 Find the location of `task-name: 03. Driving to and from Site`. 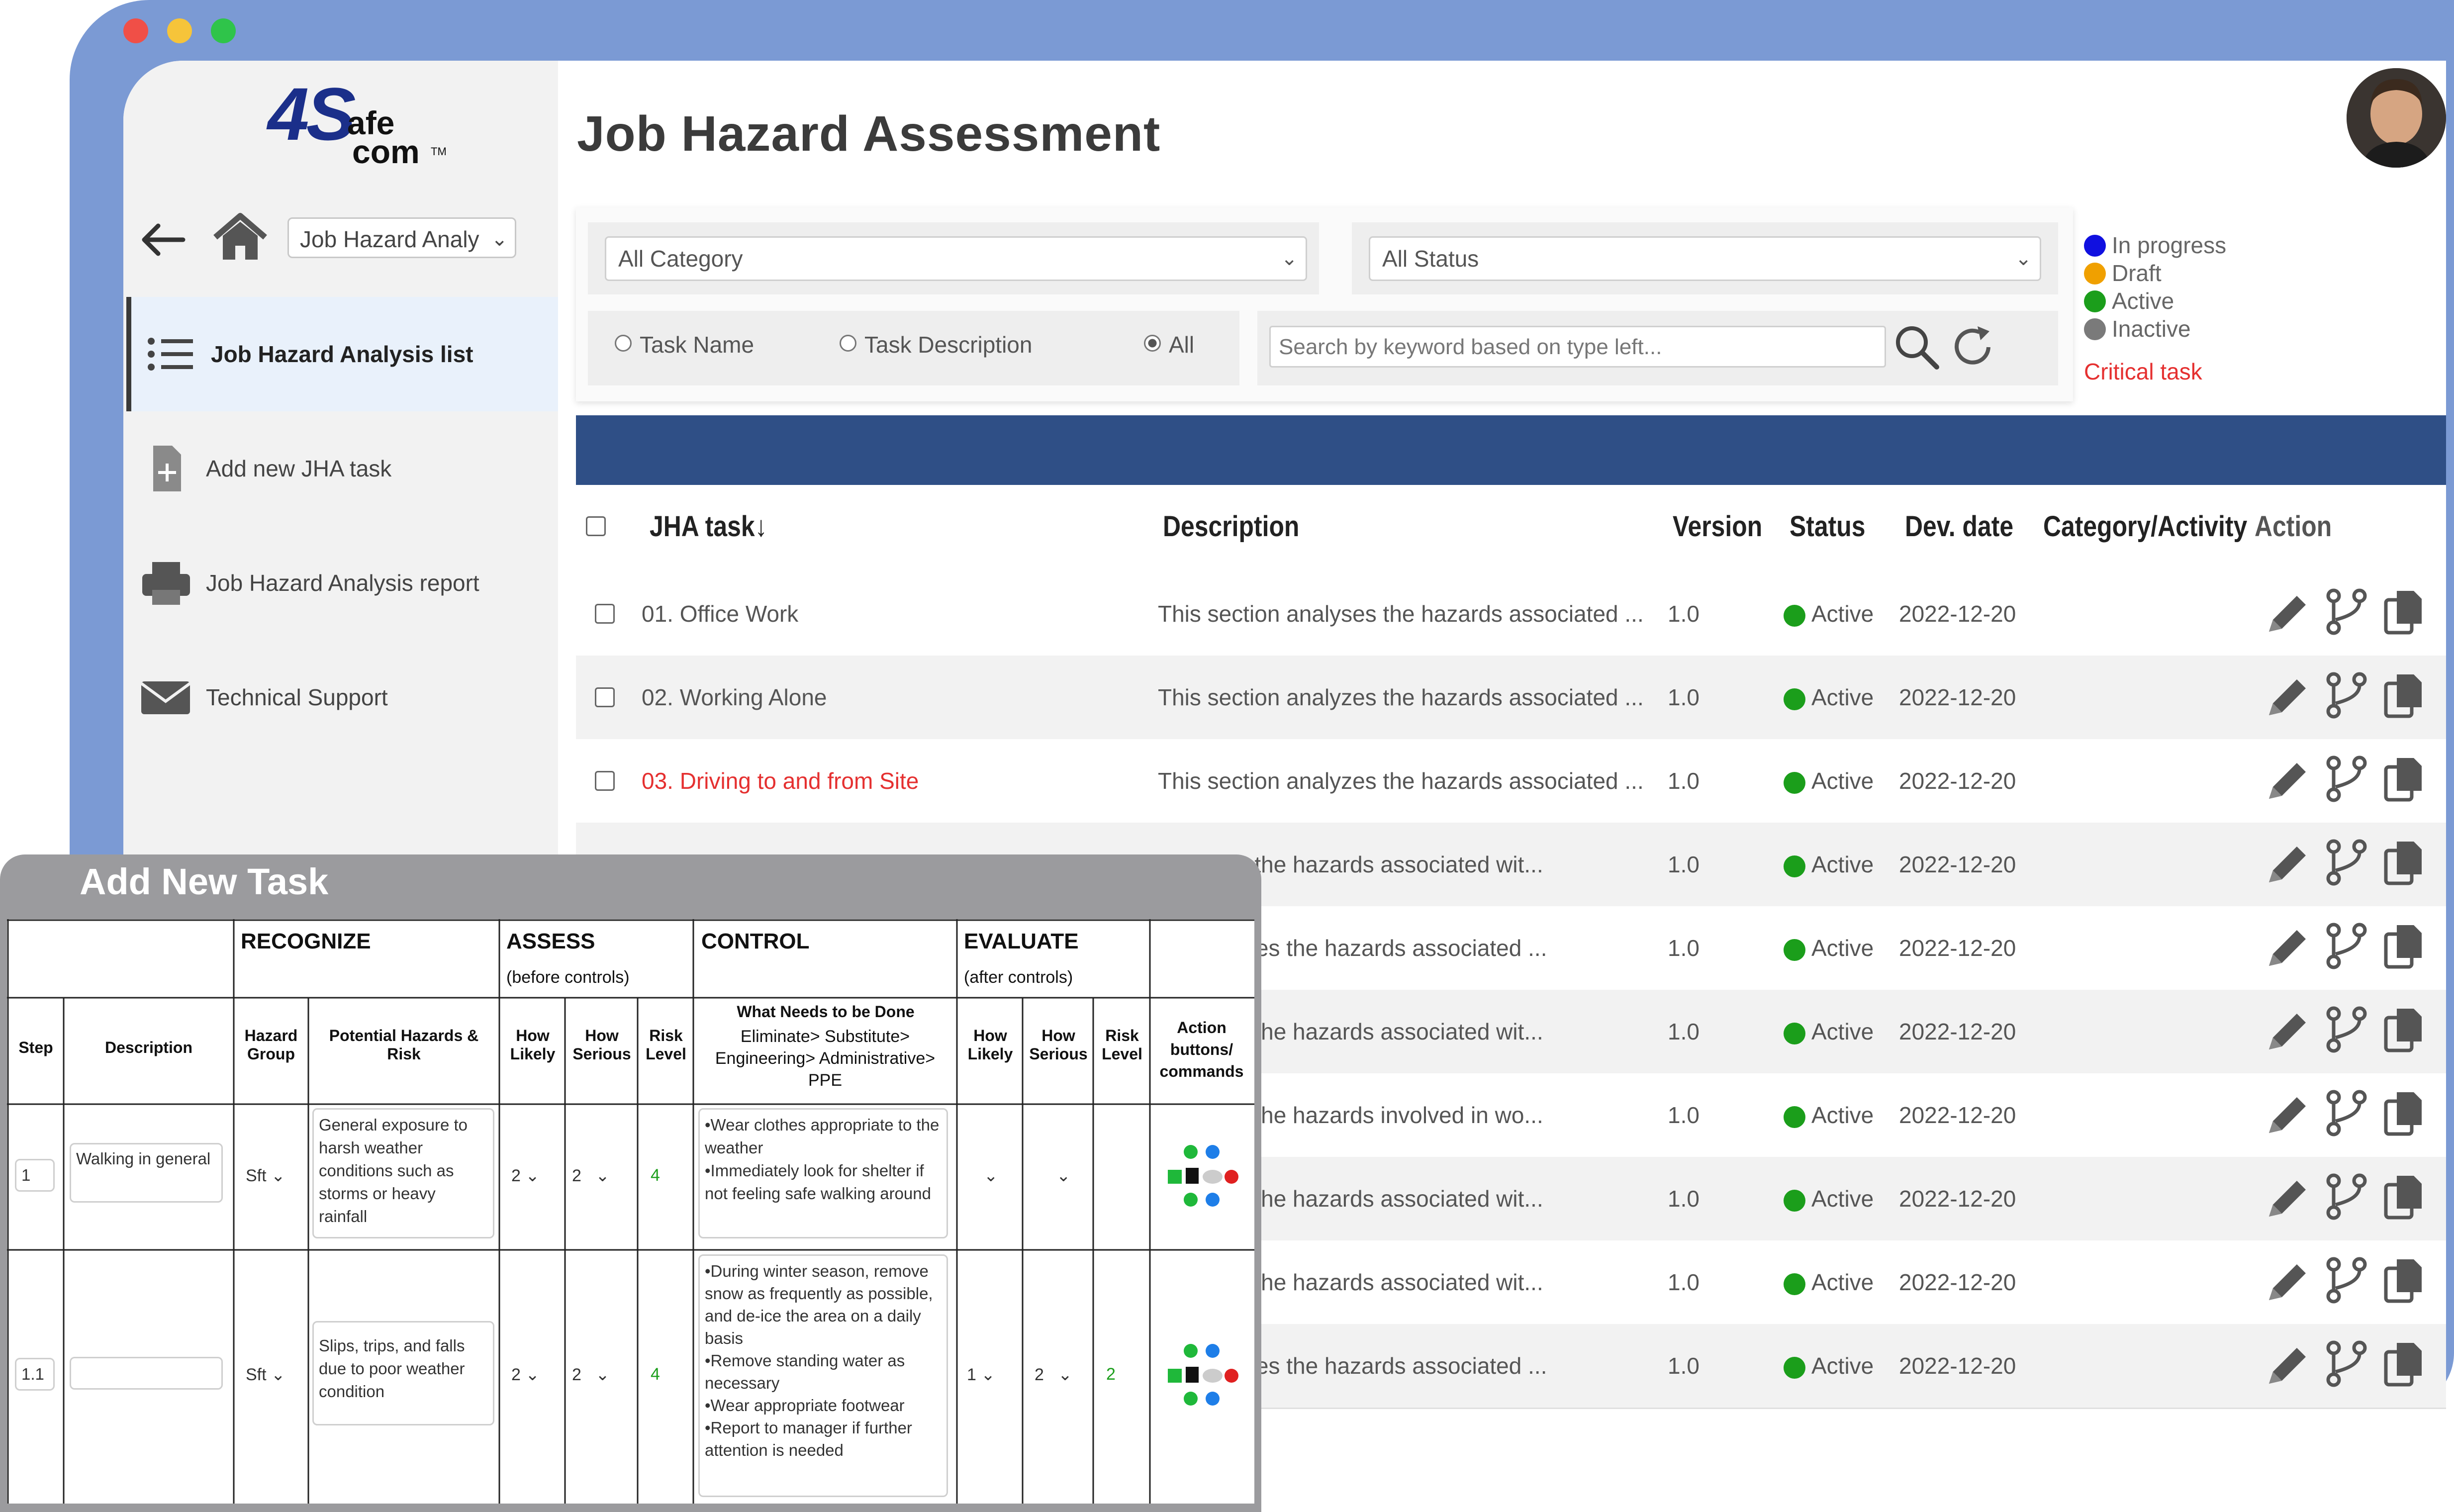

task-name: 03. Driving to and from Site is located at coordinates (781, 781).